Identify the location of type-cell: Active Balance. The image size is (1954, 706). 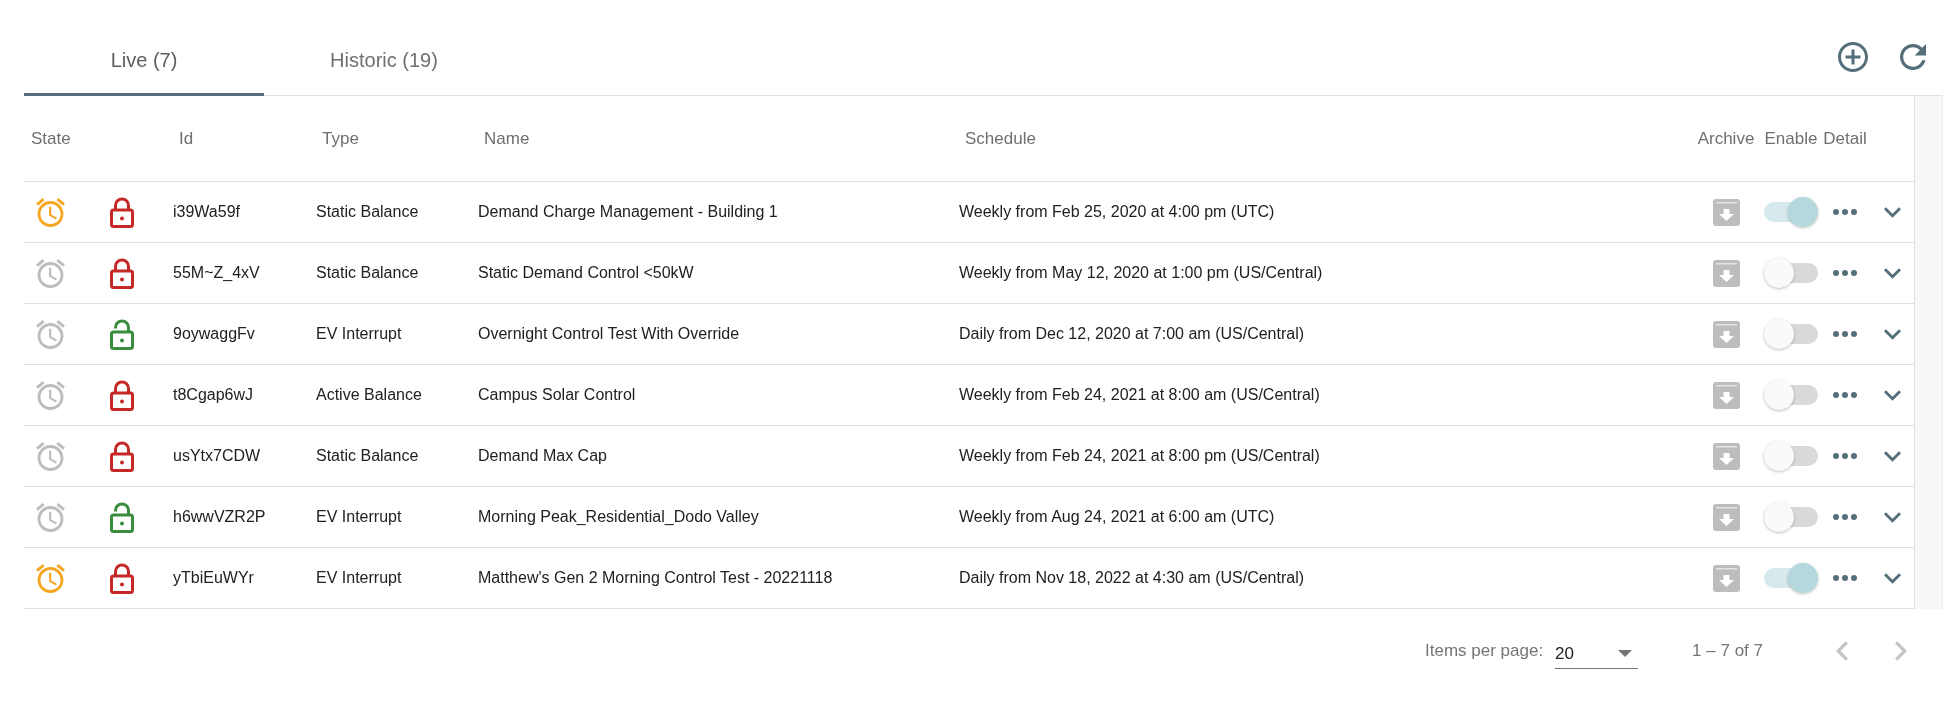
(369, 395).